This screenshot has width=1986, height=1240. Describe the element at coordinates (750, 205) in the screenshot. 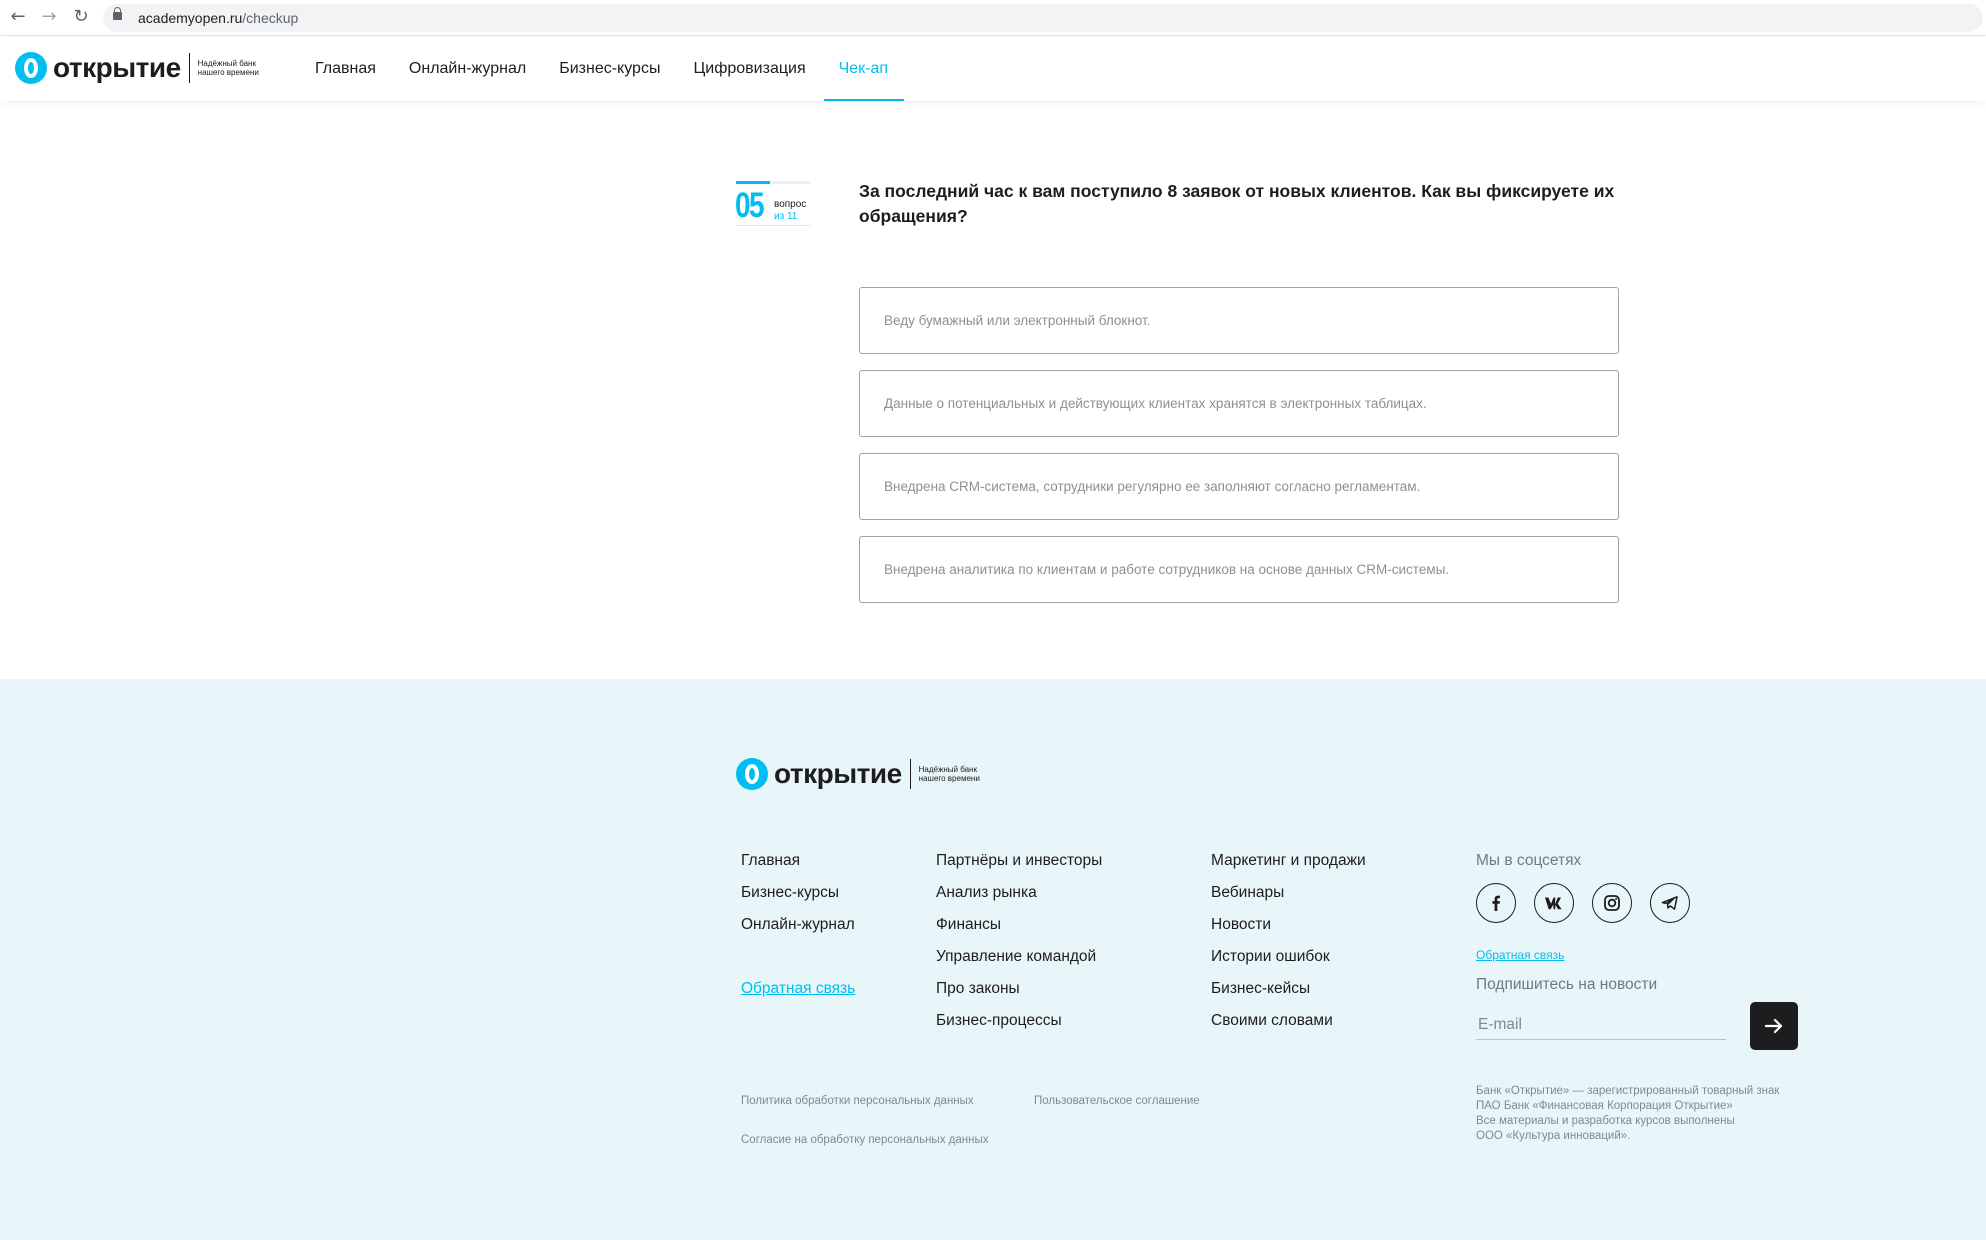

I see `question-number: 05` at that location.